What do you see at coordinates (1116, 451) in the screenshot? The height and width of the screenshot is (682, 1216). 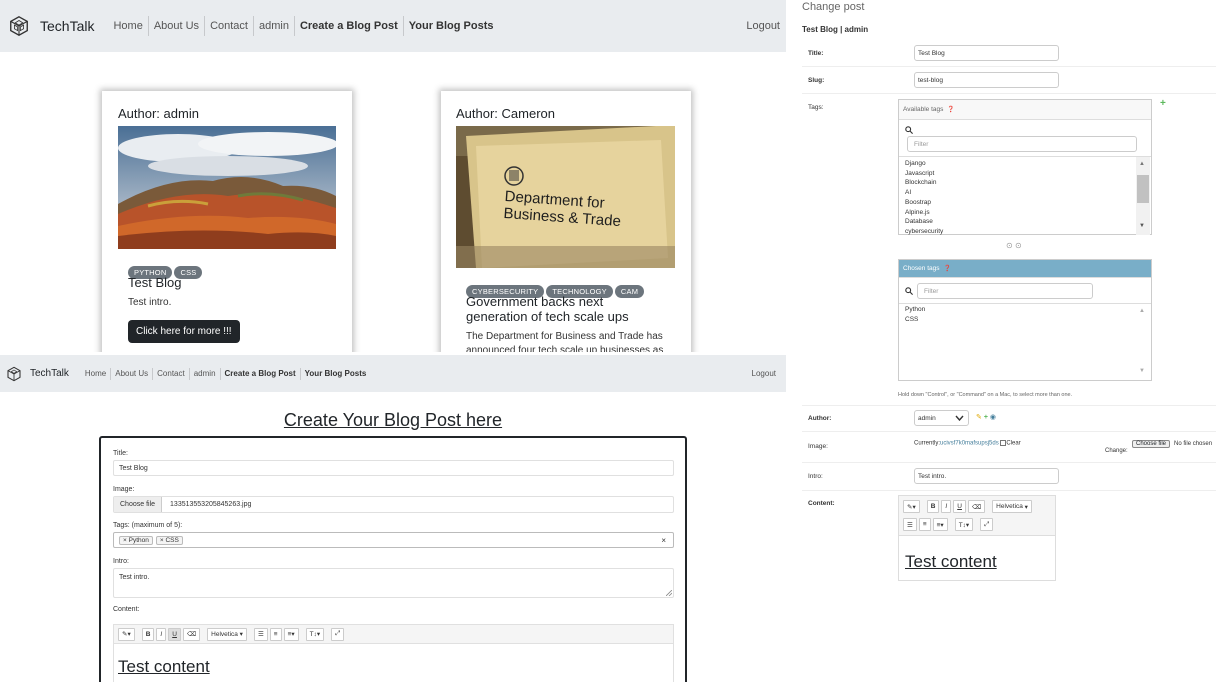 I see `change-label: Change:` at bounding box center [1116, 451].